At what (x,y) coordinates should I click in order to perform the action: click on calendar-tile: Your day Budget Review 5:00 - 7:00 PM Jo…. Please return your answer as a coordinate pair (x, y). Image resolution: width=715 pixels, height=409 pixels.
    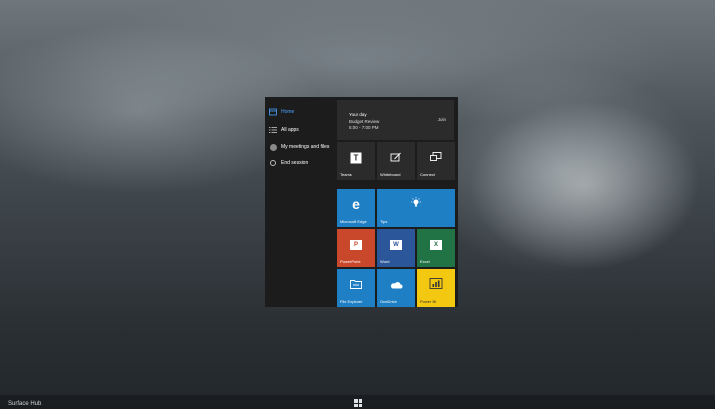
    Looking at the image, I should click on (395, 120).